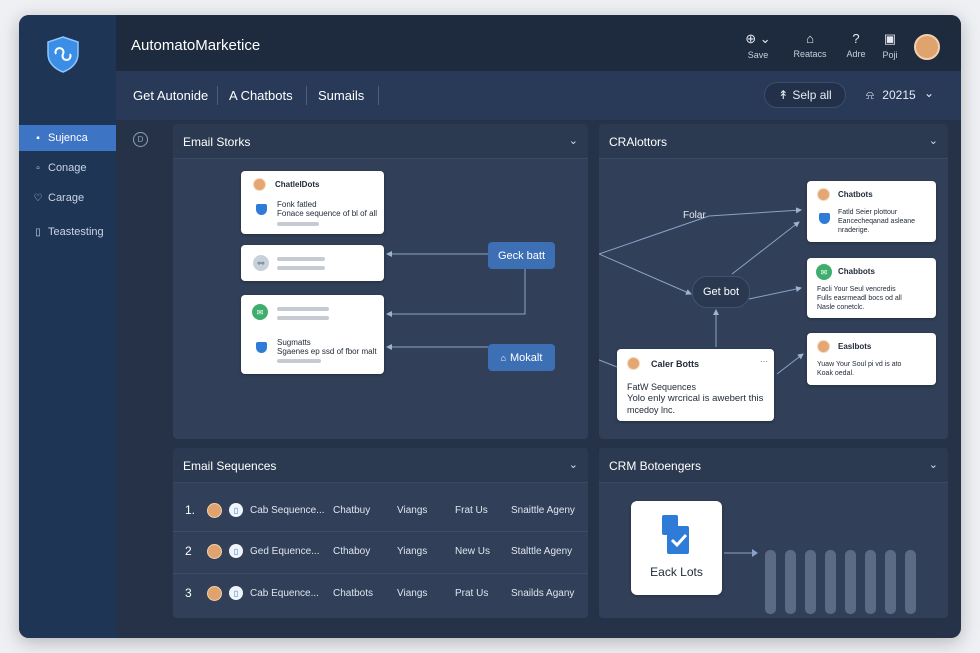  Describe the element at coordinates (741, 553) in the screenshot. I see `arrow-right-icon` at that location.